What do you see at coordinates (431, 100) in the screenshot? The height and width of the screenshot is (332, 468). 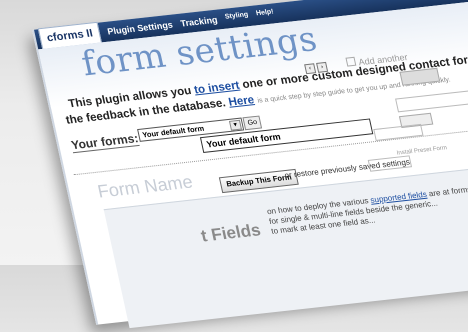 I see `side-input` at bounding box center [431, 100].